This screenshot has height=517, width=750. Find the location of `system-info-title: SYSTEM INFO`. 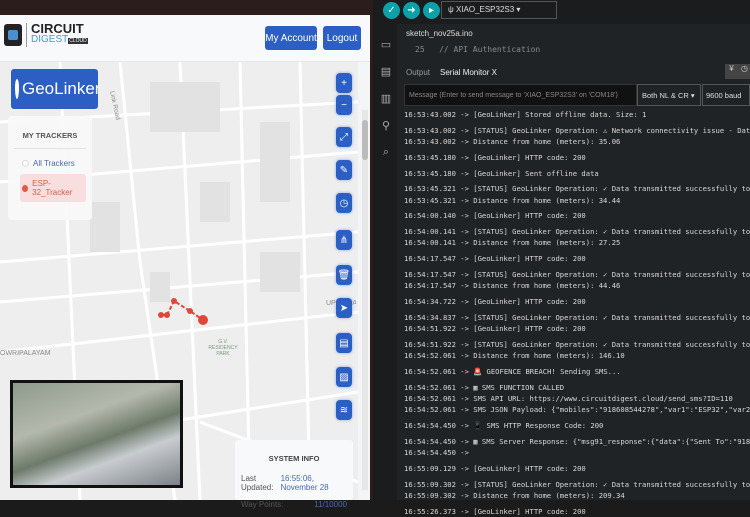

system-info-title: SYSTEM INFO is located at coordinates (294, 458).